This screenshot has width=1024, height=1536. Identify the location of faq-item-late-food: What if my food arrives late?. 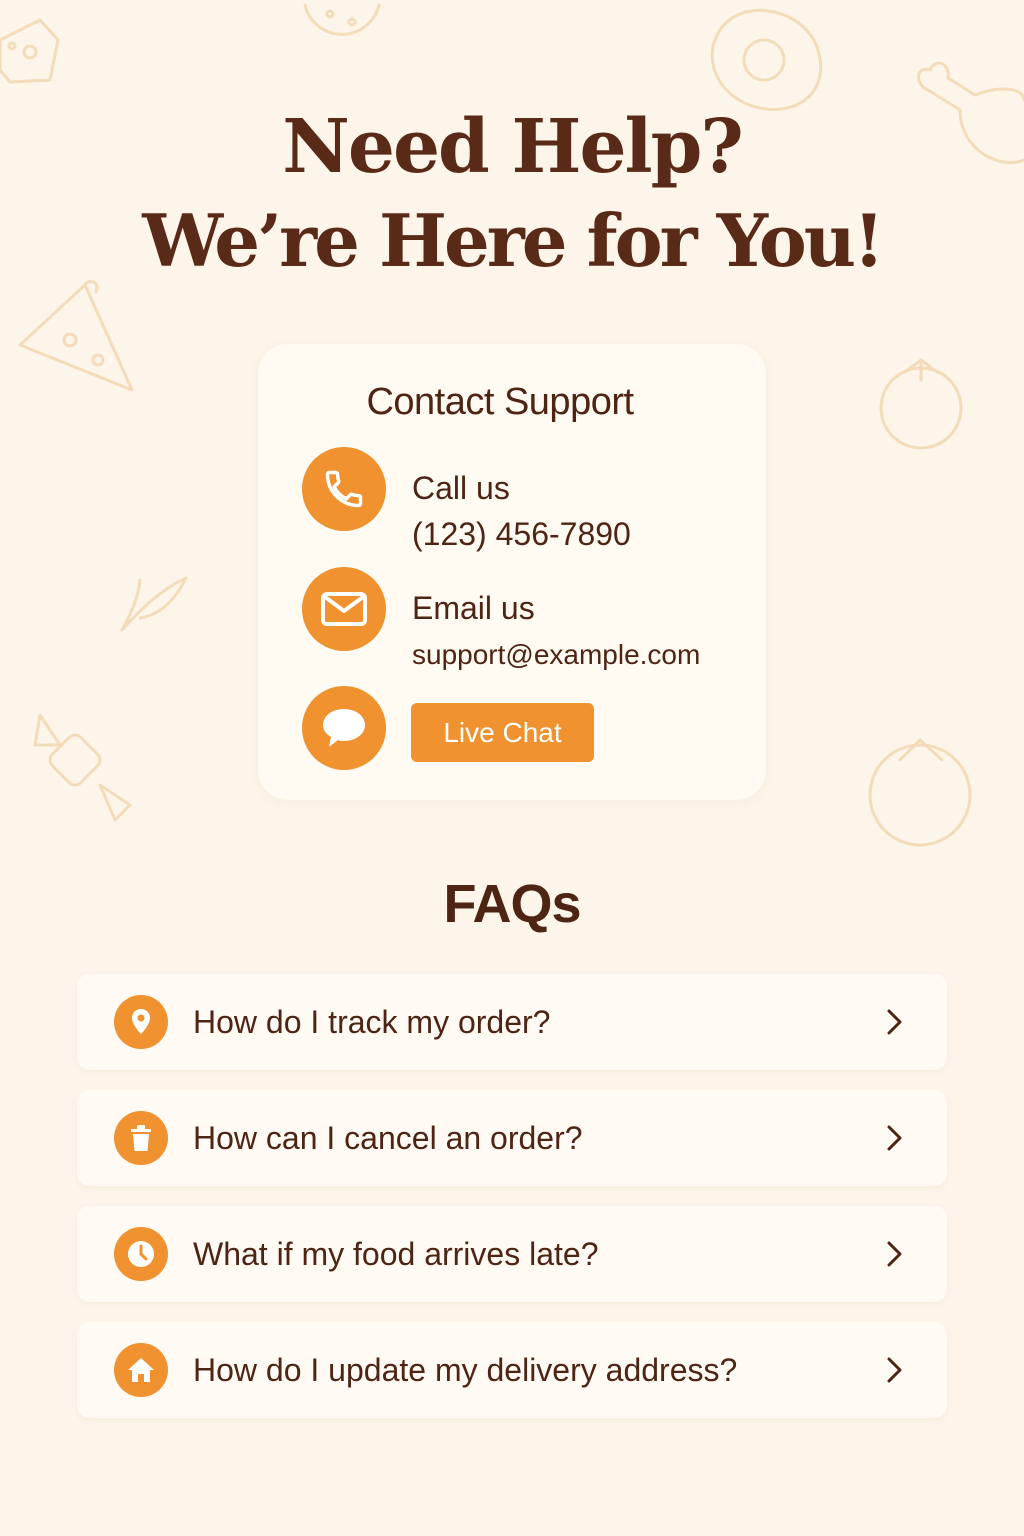
(512, 1254).